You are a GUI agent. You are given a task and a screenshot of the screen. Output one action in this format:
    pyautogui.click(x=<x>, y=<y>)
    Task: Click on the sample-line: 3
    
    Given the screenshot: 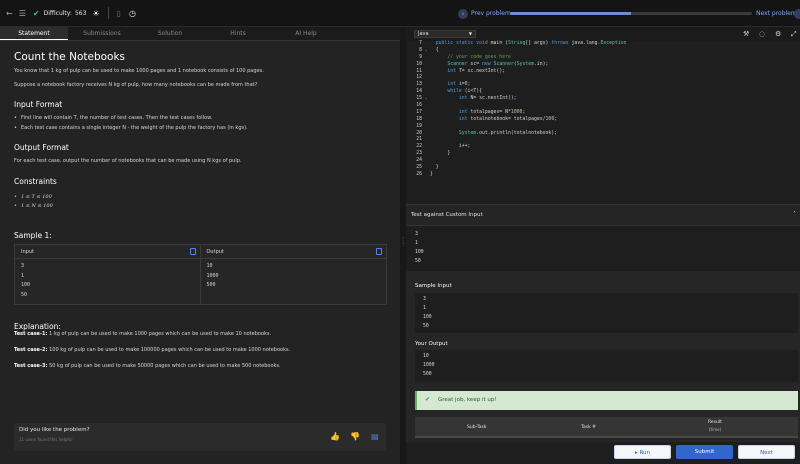 What is the action you would take?
    pyautogui.click(x=23, y=266)
    